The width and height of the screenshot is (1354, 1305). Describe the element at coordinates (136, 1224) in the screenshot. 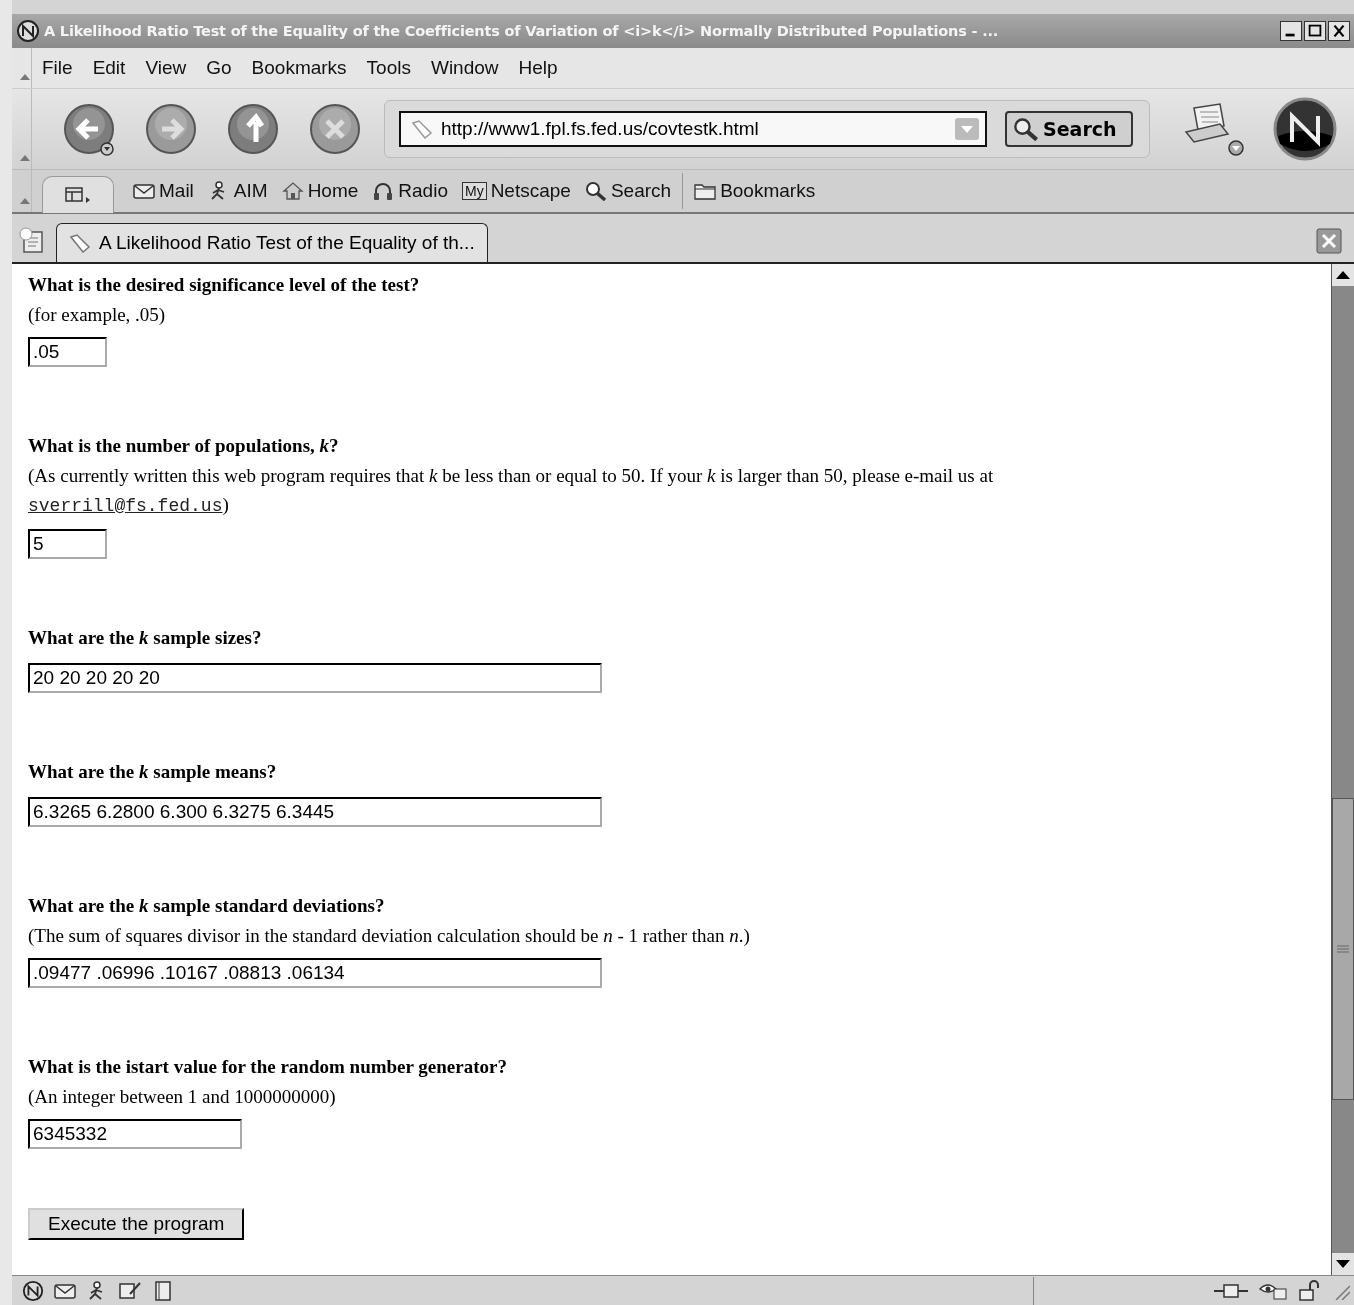

I see `execute-button: Execute the program` at that location.